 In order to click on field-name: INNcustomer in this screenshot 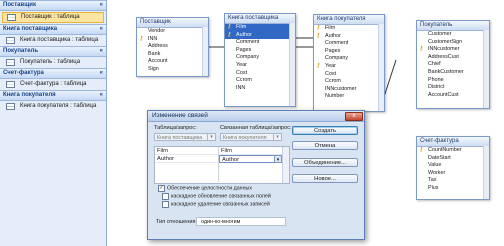, I will do `click(444, 49)`.